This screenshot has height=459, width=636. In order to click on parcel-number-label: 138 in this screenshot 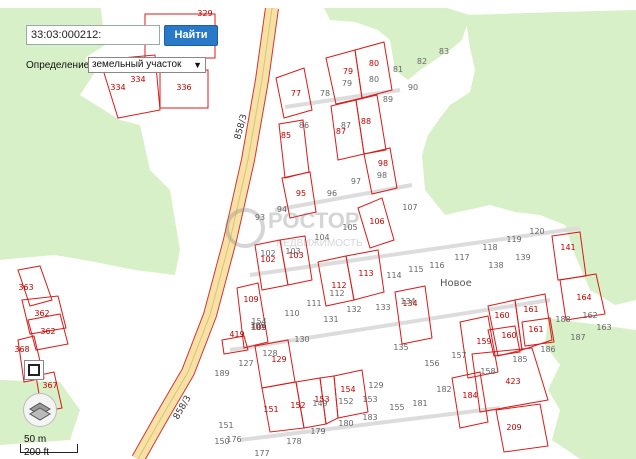, I will do `click(495, 265)`.